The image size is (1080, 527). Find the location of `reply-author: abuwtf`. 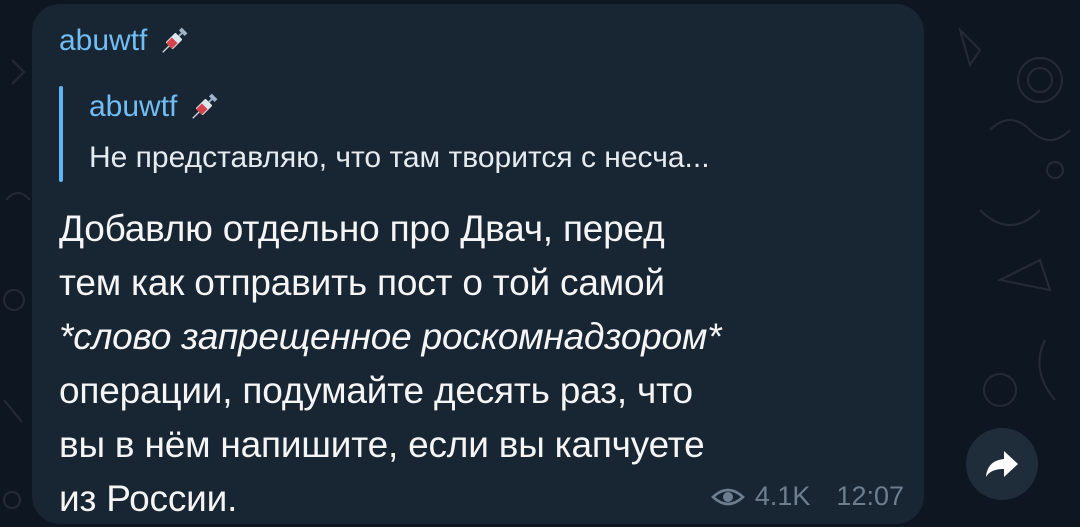

reply-author: abuwtf is located at coordinates (155, 107).